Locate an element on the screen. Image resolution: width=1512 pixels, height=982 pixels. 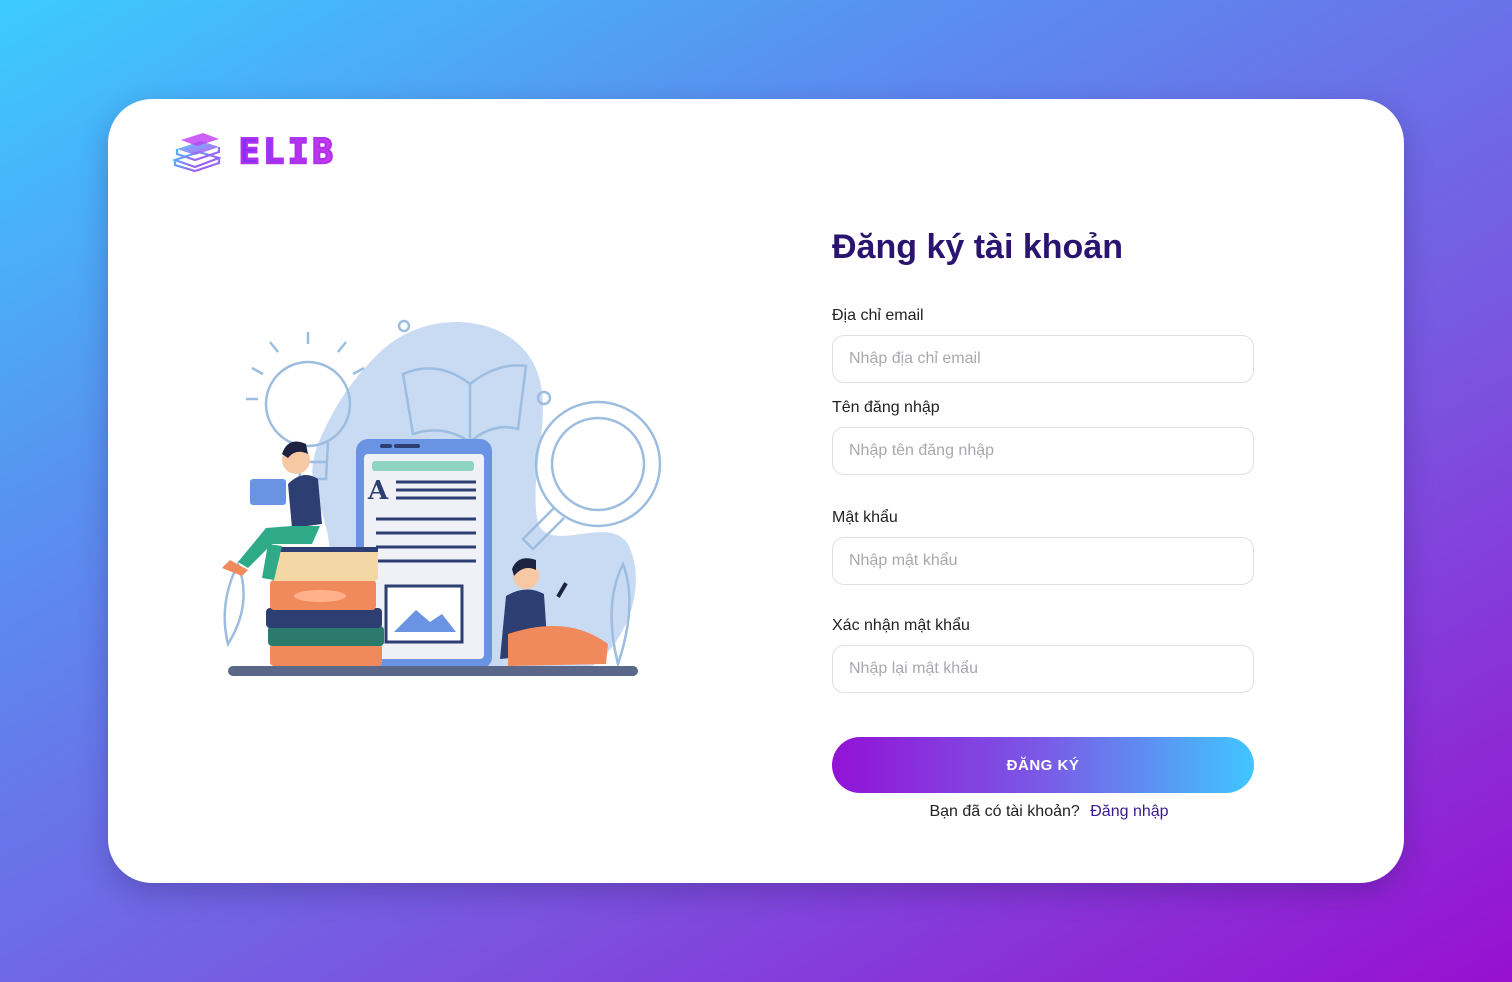
password-field is located at coordinates (1043, 561).